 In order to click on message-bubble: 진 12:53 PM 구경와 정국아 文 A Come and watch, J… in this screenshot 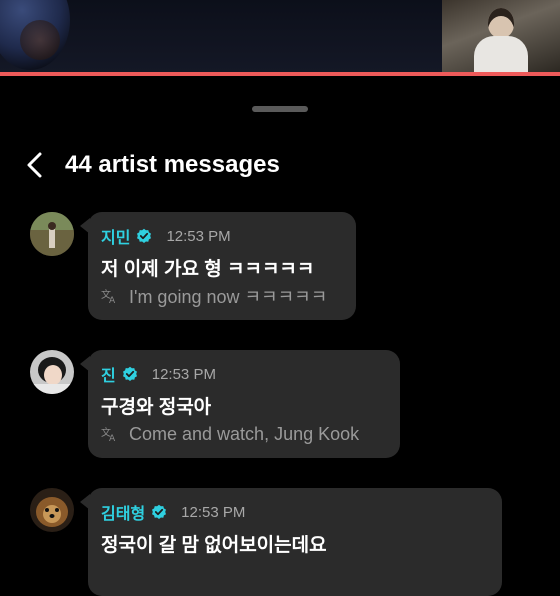, I will do `click(240, 404)`.